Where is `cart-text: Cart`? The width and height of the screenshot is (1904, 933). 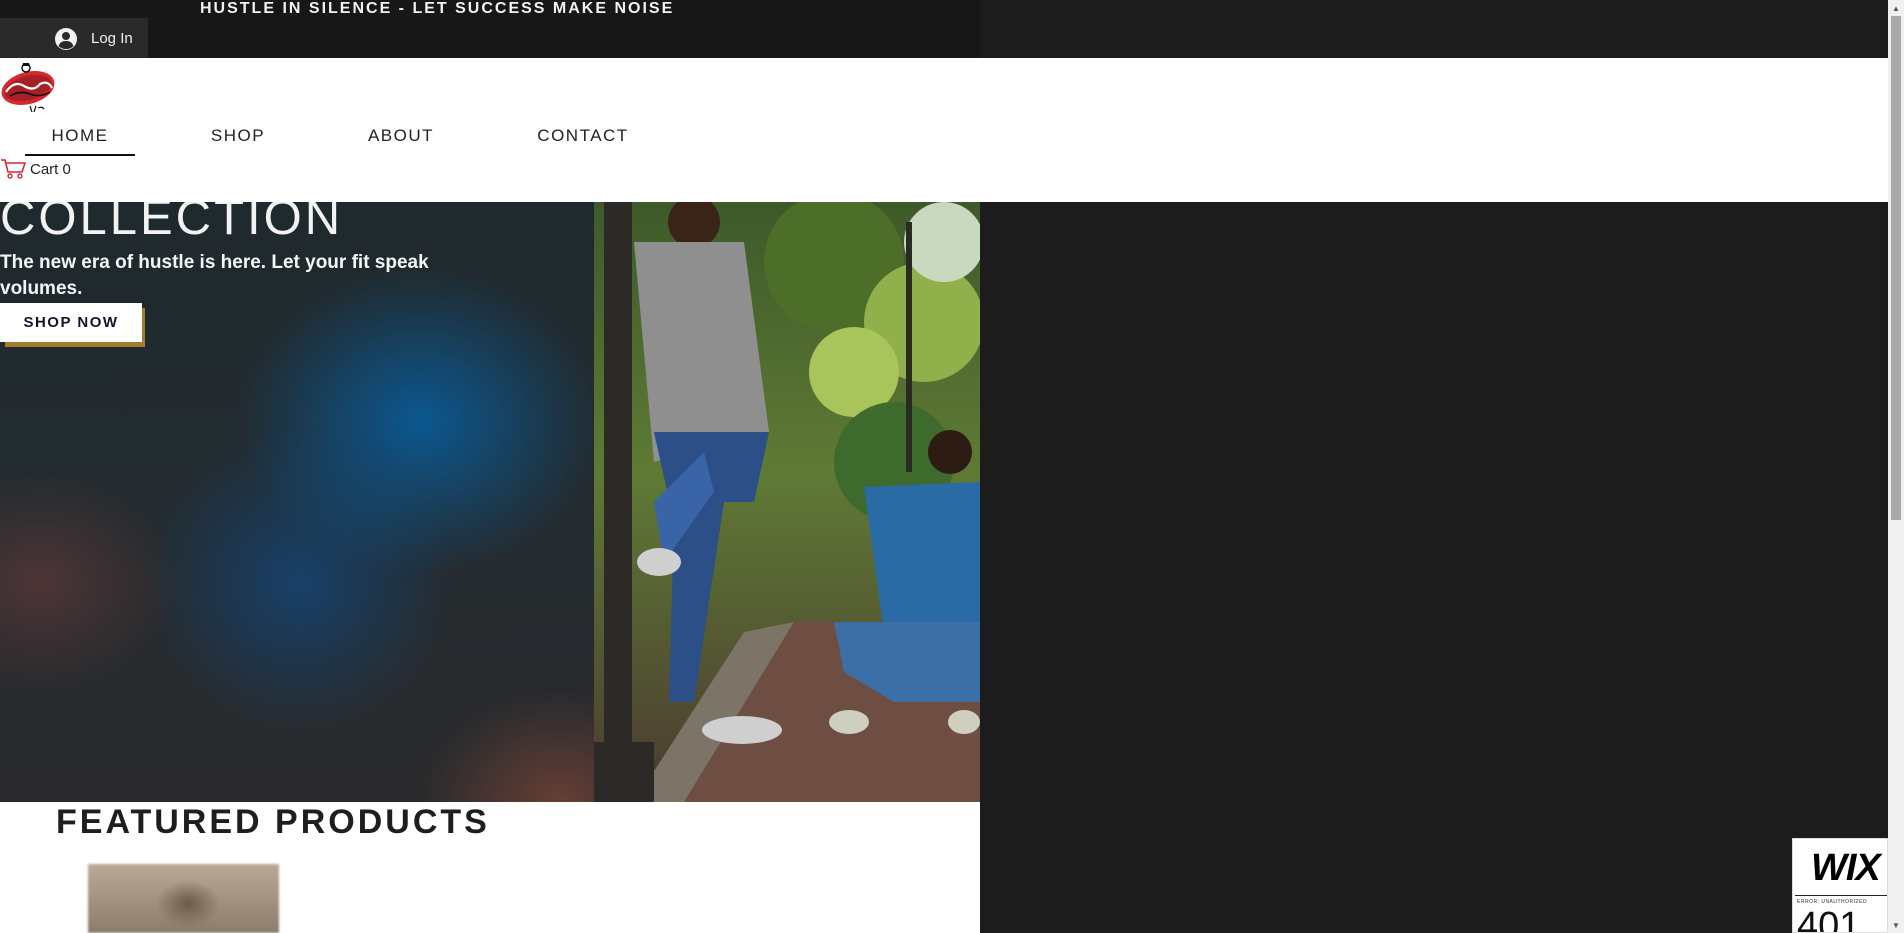
cart-text: Cart is located at coordinates (44, 169).